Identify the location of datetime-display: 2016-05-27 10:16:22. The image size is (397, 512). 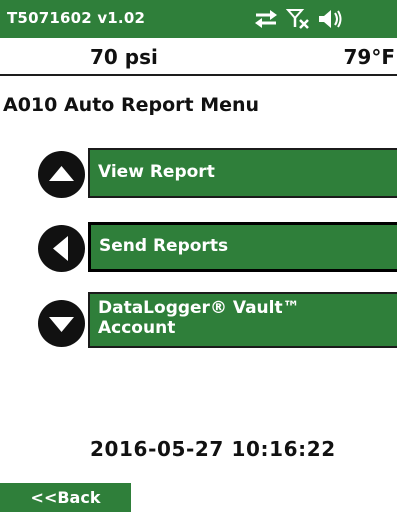
(213, 449).